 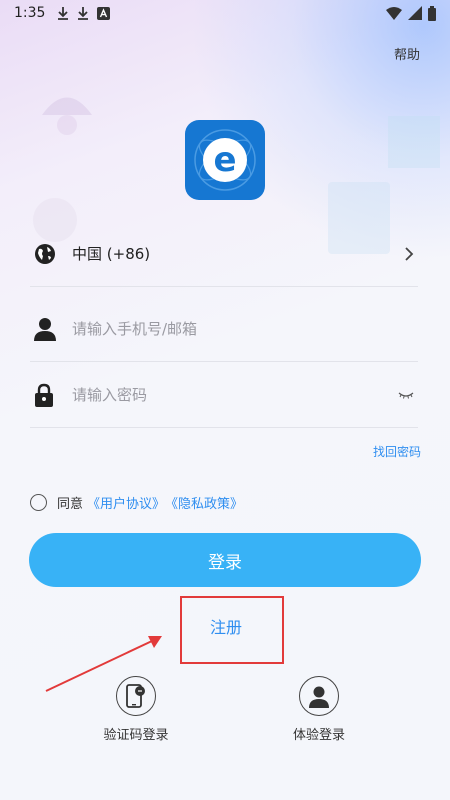 What do you see at coordinates (104, 13) in the screenshot?
I see `font-icon` at bounding box center [104, 13].